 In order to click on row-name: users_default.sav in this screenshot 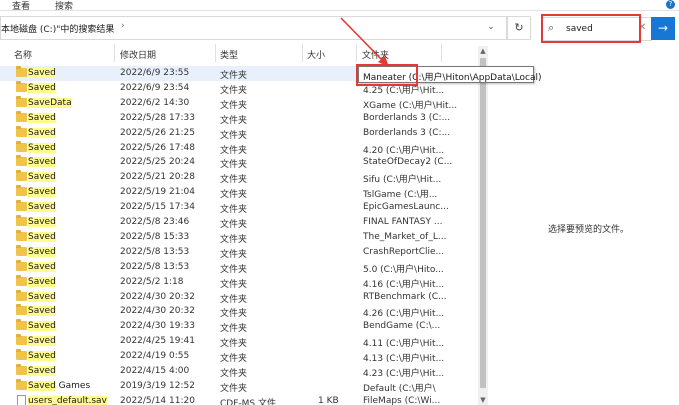, I will do `click(67, 400)`.